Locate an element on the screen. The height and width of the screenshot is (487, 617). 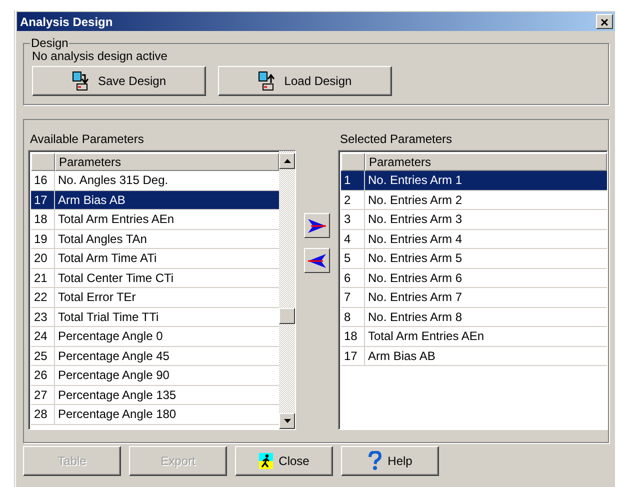
list-row: 16 No. Angles 315 Deg. is located at coordinates (155, 180).